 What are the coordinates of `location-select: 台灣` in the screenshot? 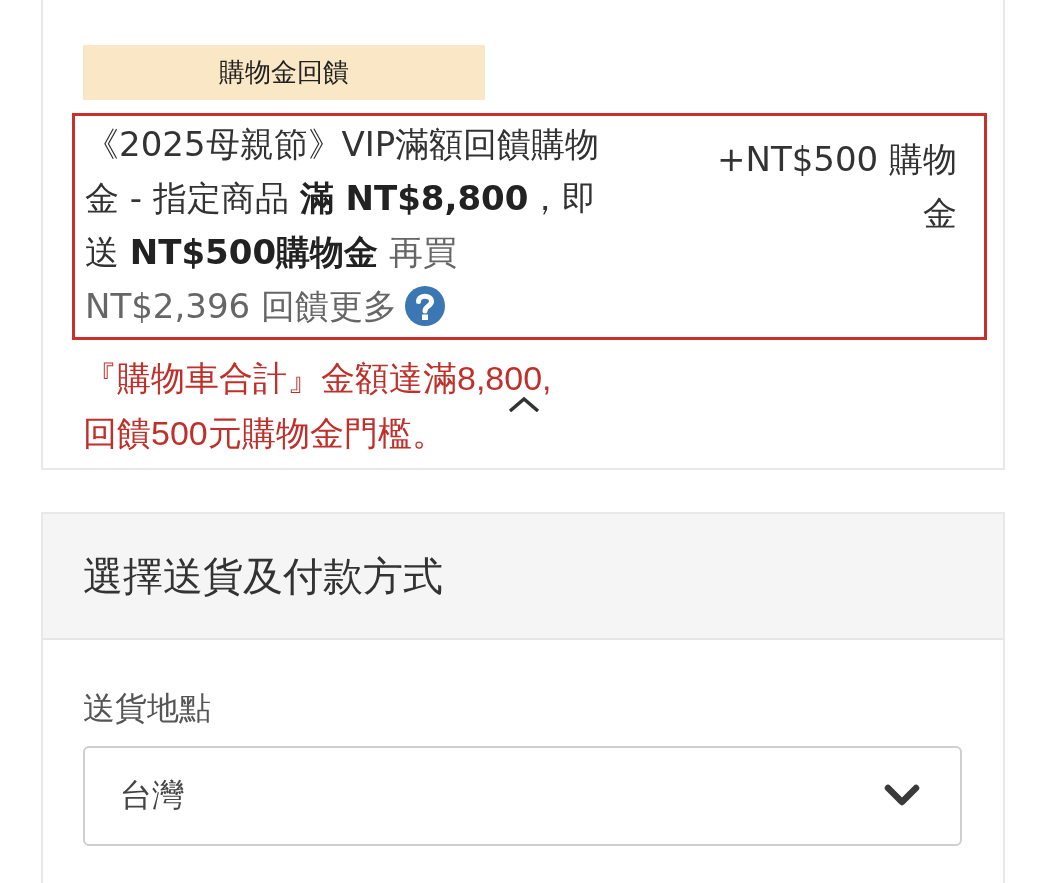 It's located at (522, 796).